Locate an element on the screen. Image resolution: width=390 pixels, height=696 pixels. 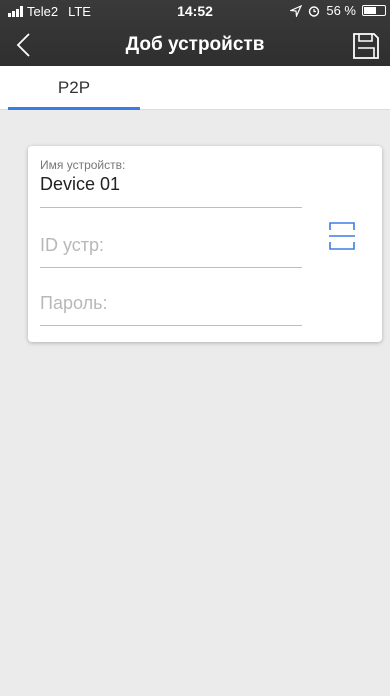
tab-bar: P2P is located at coordinates (195, 88).